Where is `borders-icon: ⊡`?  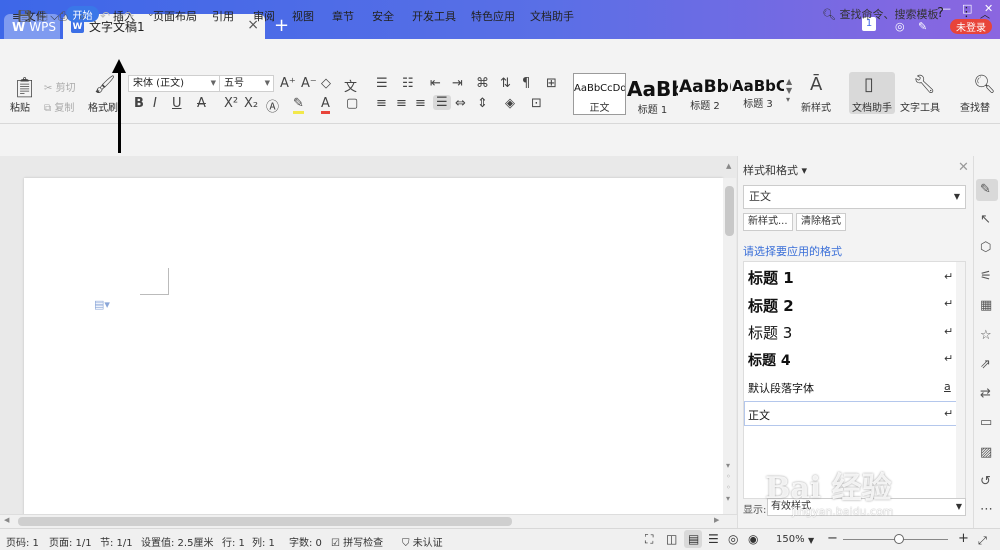 borders-icon: ⊡ is located at coordinates (536, 103).